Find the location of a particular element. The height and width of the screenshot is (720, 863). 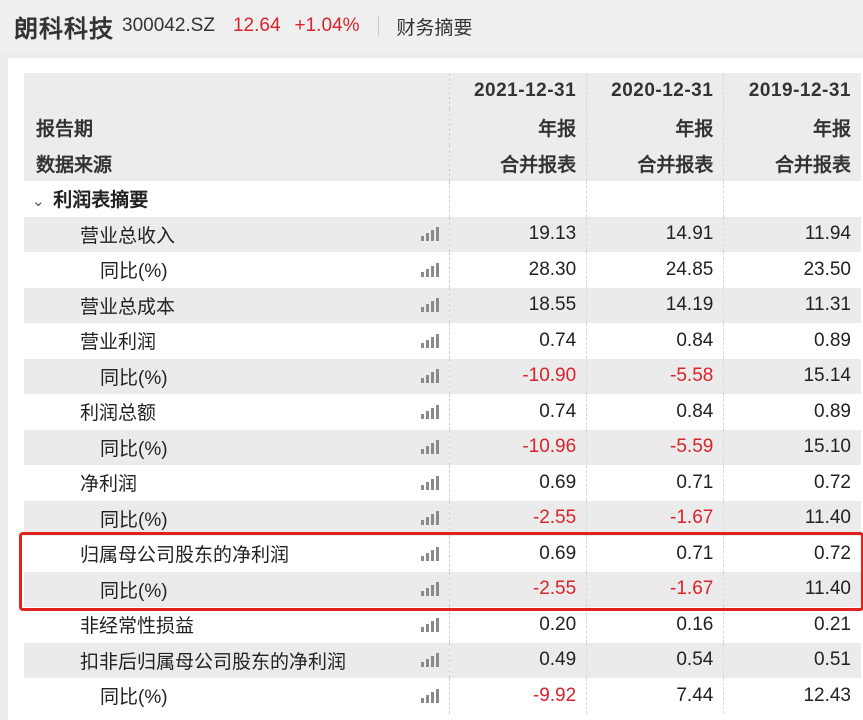

table-row: 净利润 0.69 0.71 0.72 is located at coordinates (442, 483).